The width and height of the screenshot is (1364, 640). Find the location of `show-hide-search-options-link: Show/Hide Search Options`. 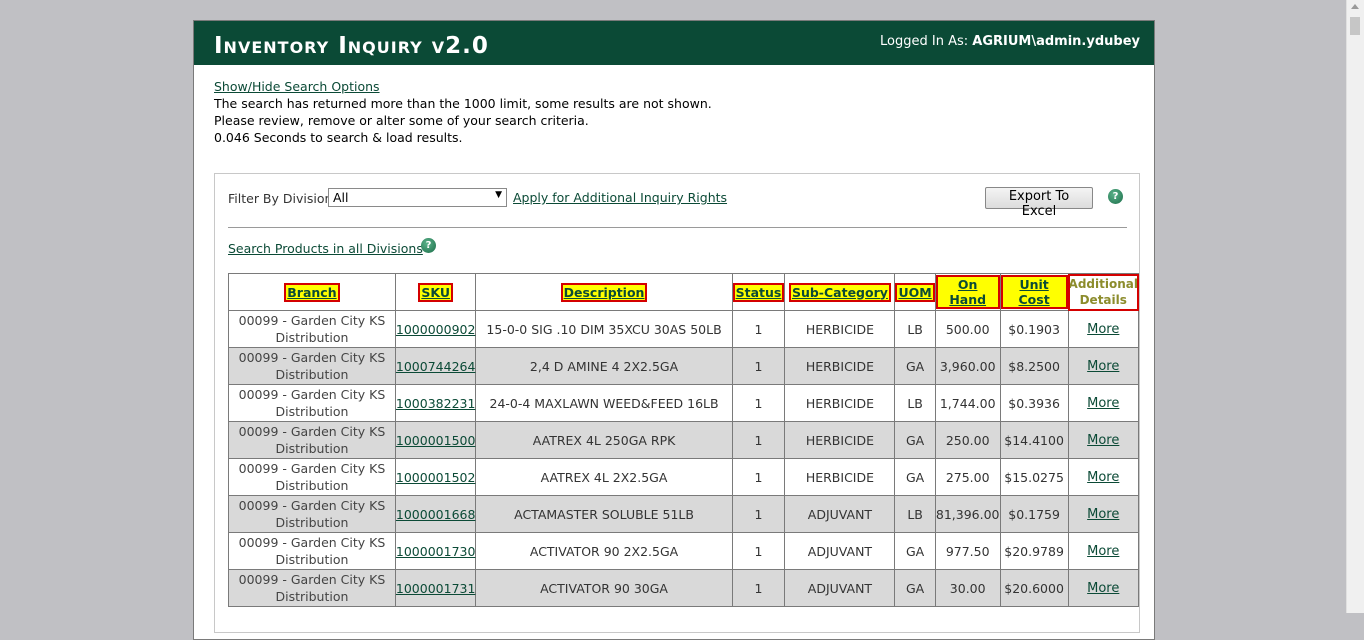

show-hide-search-options-link: Show/Hide Search Options is located at coordinates (684, 86).